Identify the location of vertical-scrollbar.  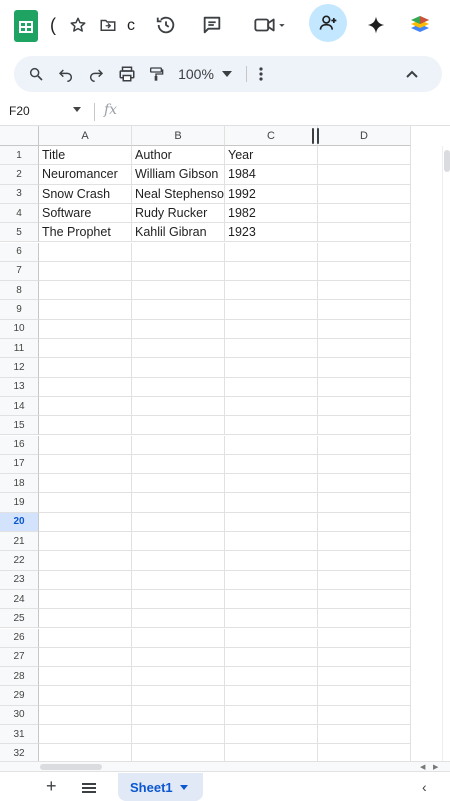
(446, 453).